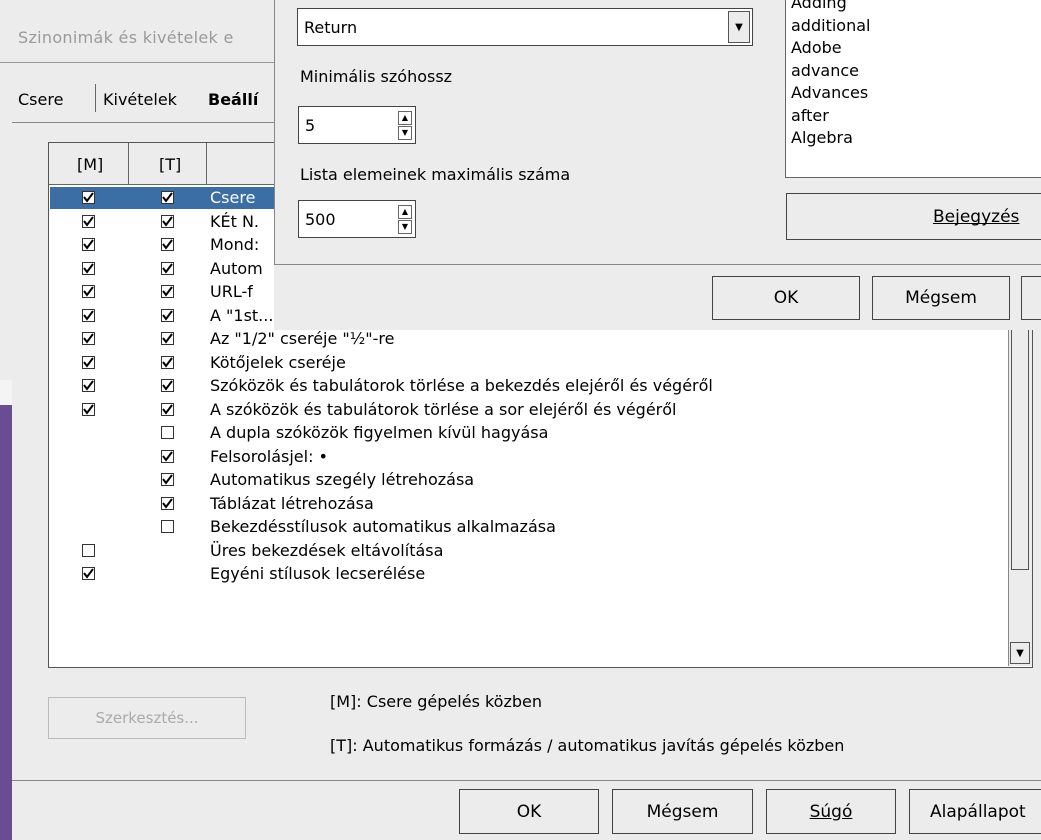  Describe the element at coordinates (269, 457) in the screenshot. I see `table-row-label: Felsorolásjel: •` at that location.